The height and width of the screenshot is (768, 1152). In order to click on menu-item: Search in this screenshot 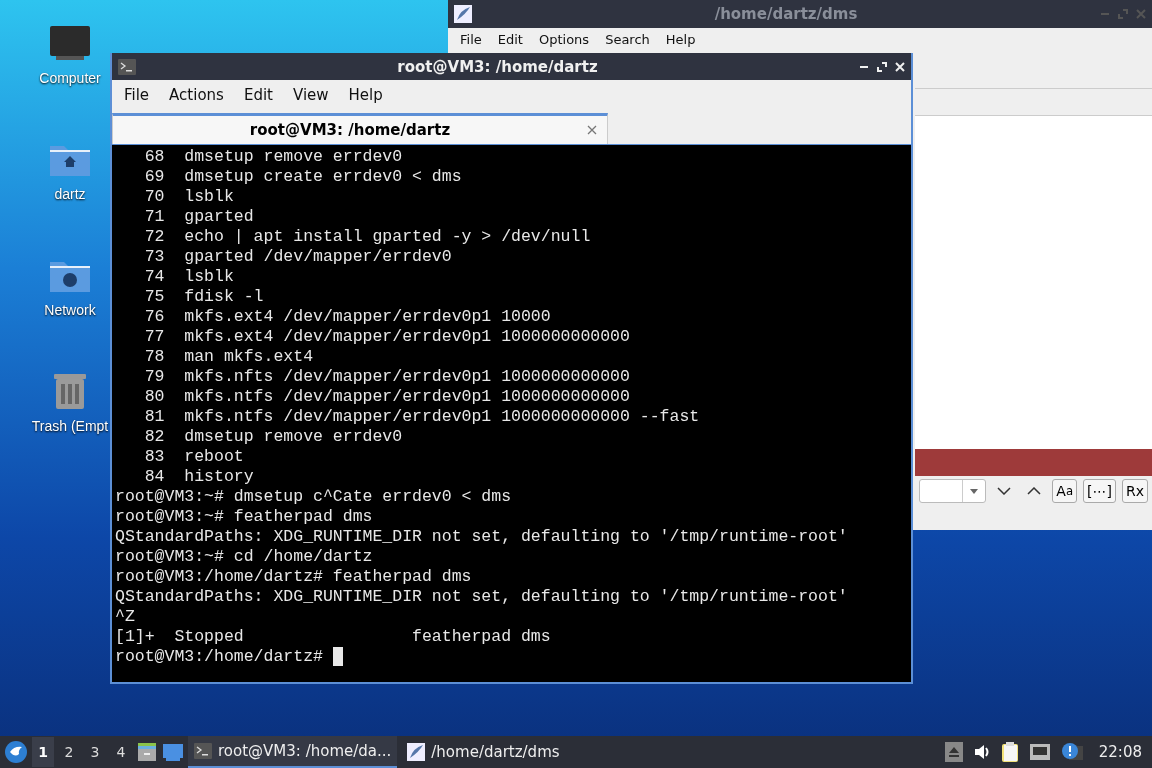, I will do `click(627, 39)`.